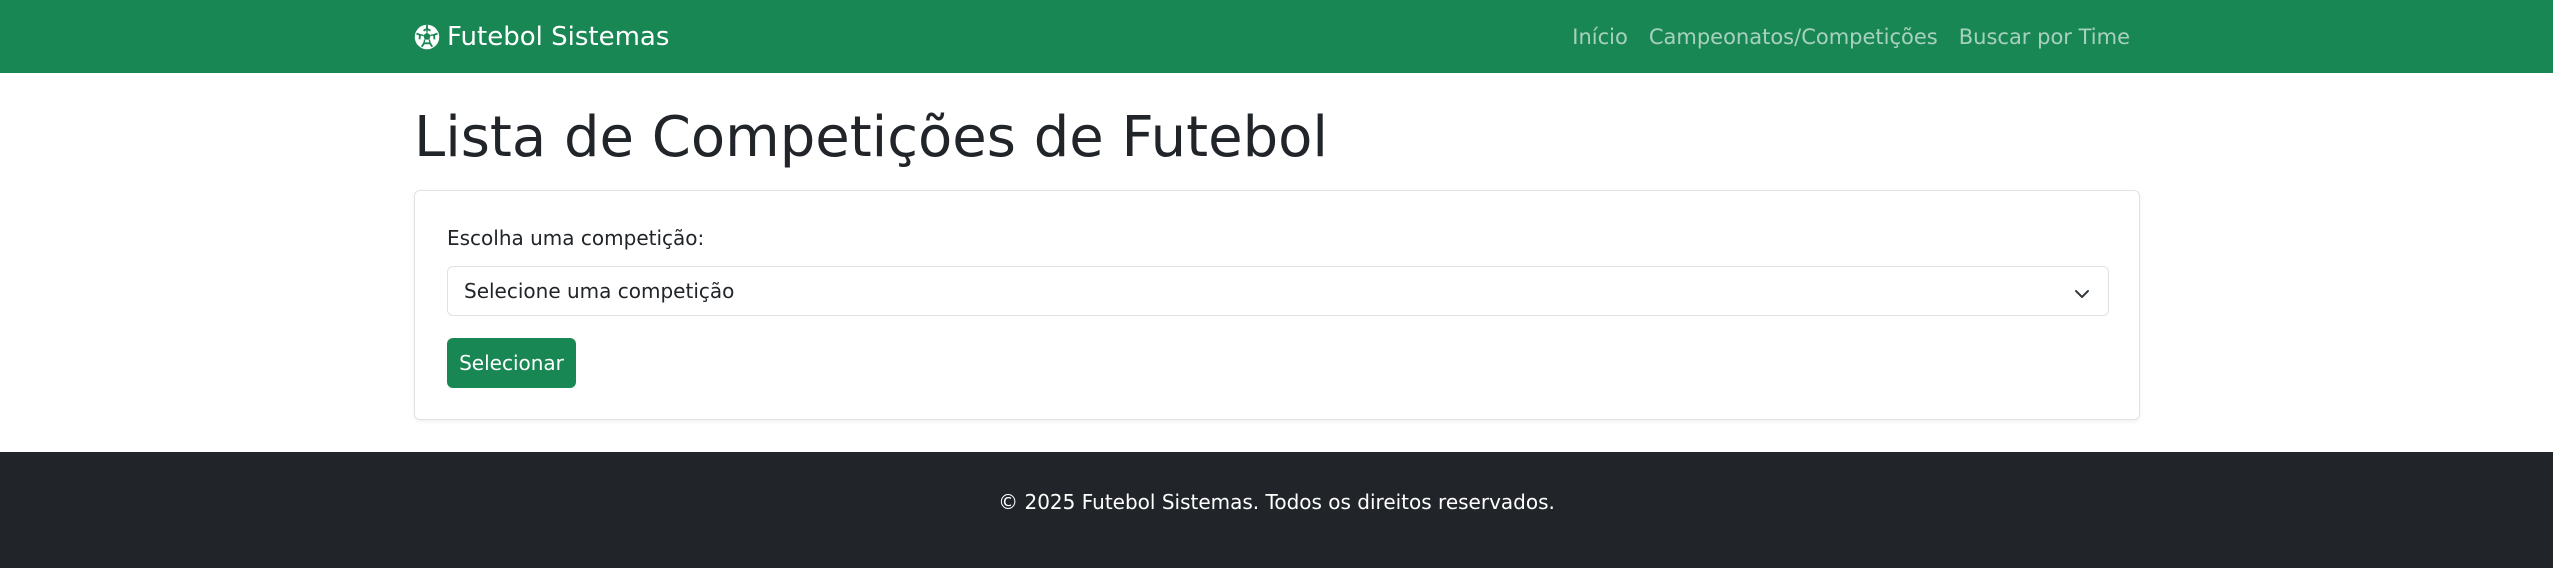 This screenshot has height=568, width=2553. What do you see at coordinates (1600, 37) in the screenshot?
I see `nav-link-inicio: Início` at bounding box center [1600, 37].